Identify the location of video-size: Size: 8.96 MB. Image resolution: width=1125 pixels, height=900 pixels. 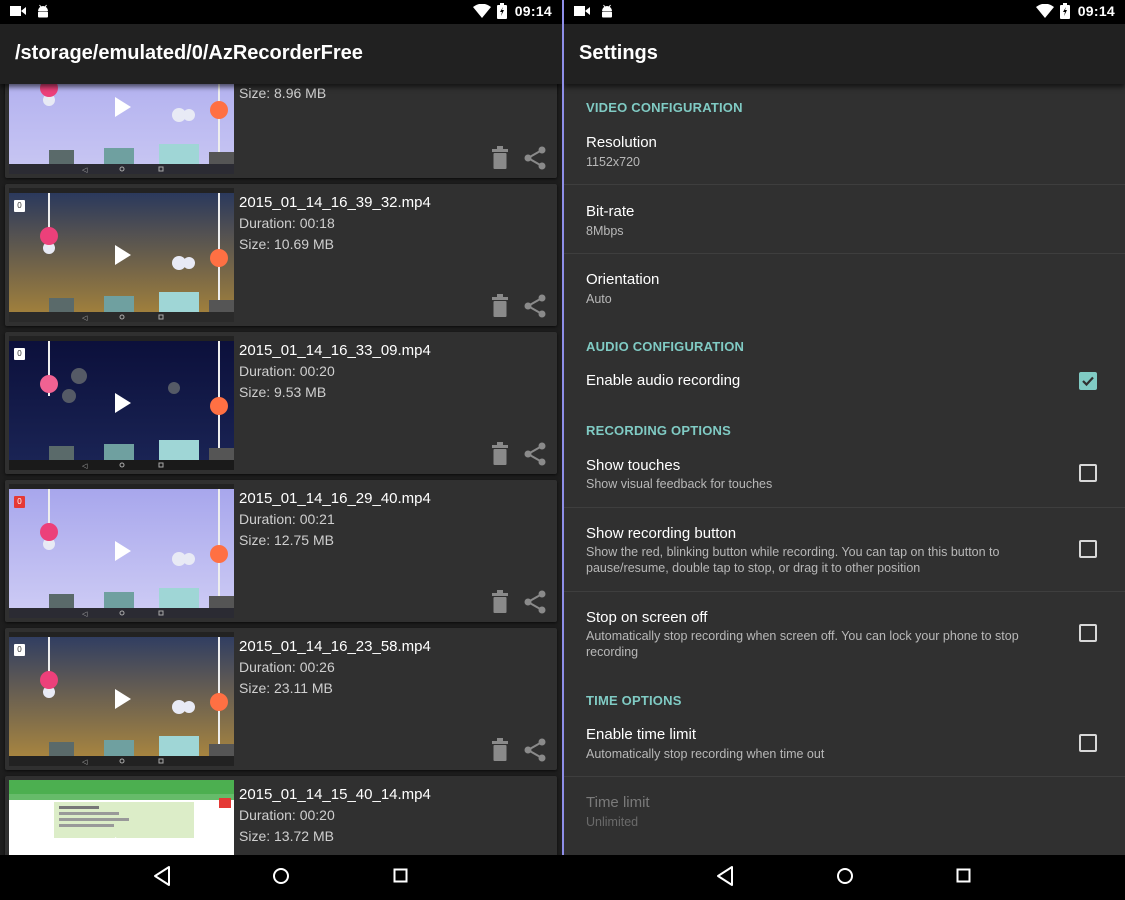
(283, 93).